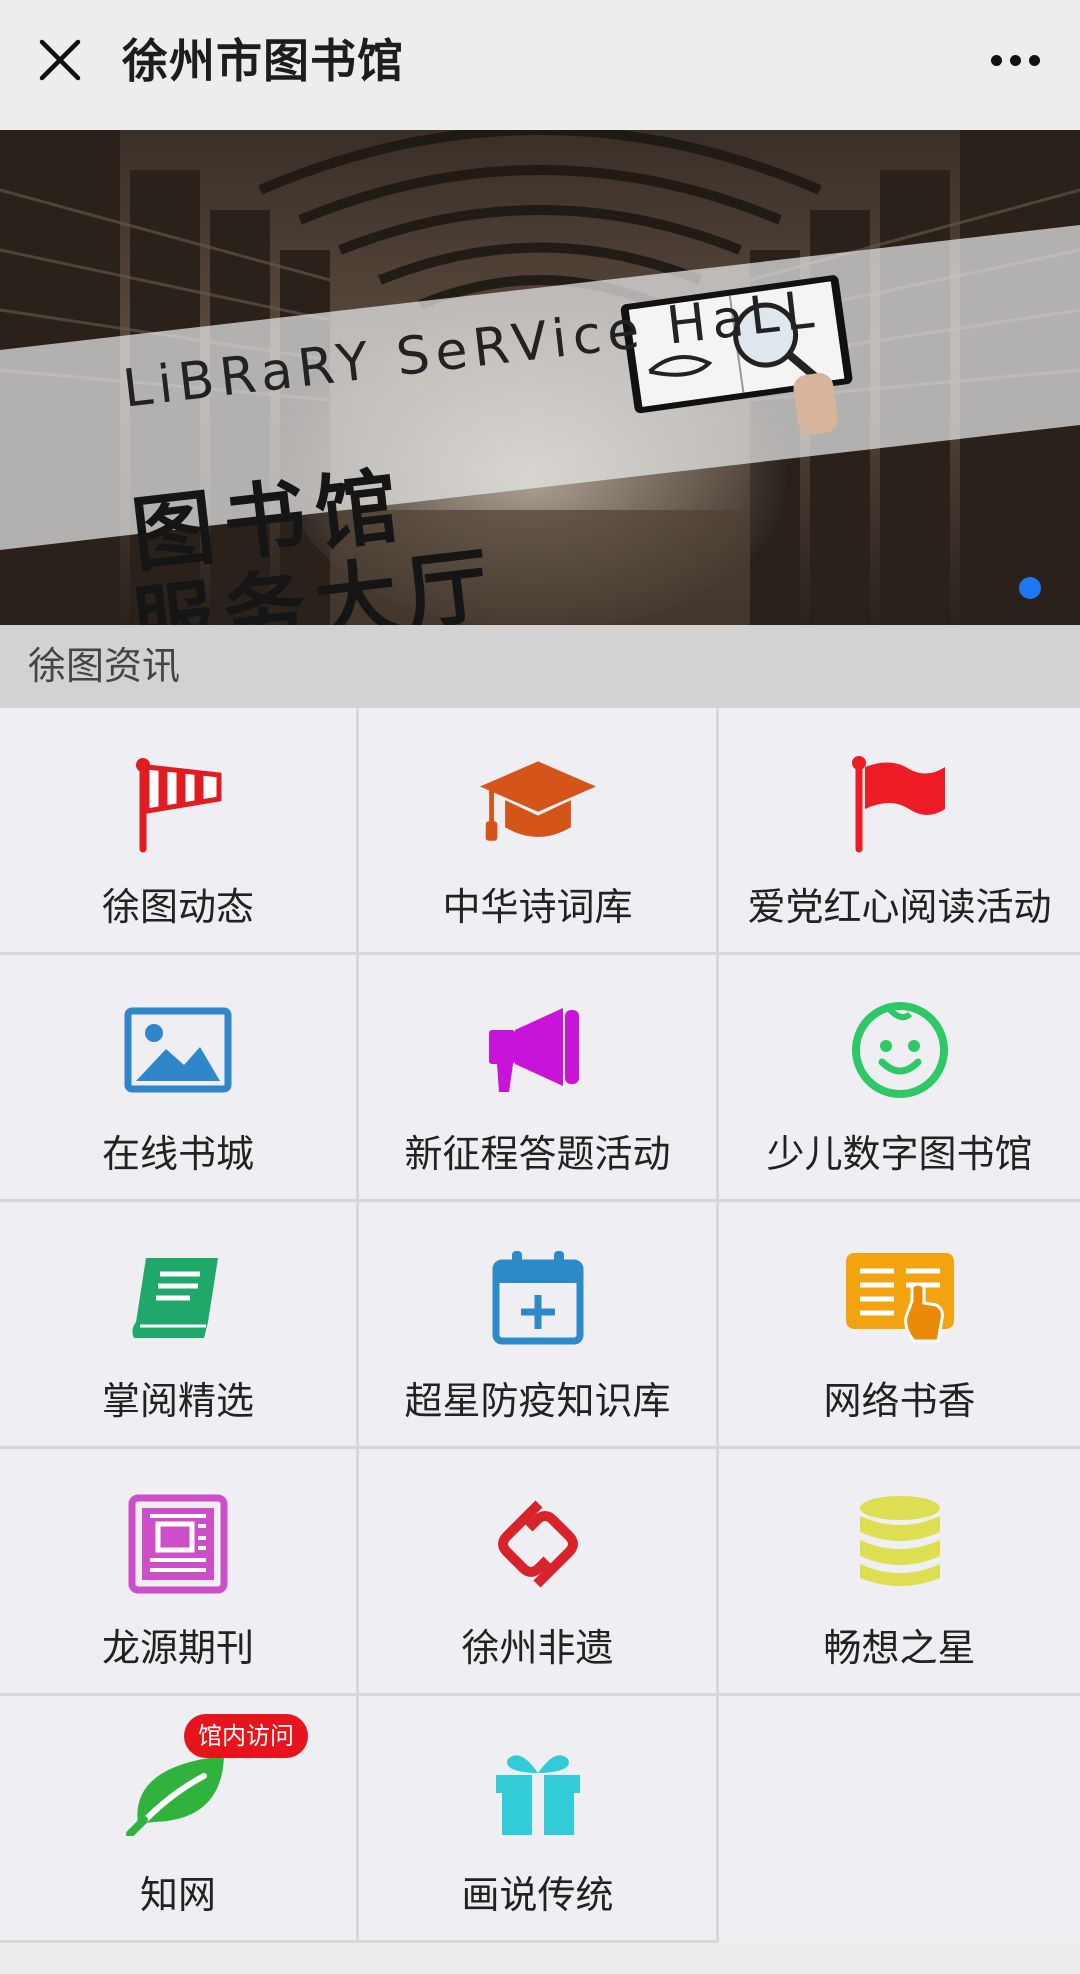 Image resolution: width=1080 pixels, height=1974 pixels. Describe the element at coordinates (538, 1544) in the screenshot. I see `chain-link-icon` at that location.